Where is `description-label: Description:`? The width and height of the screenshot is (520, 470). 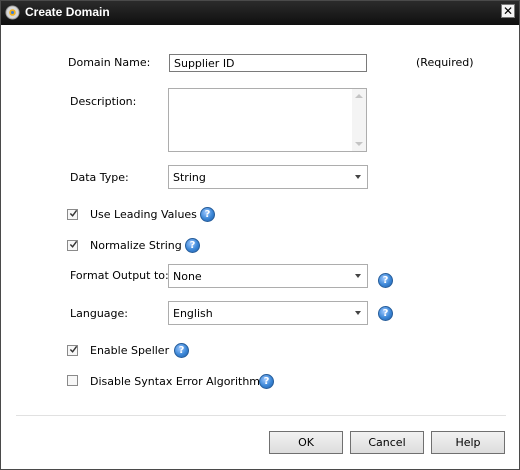 description-label: Description: is located at coordinates (103, 101).